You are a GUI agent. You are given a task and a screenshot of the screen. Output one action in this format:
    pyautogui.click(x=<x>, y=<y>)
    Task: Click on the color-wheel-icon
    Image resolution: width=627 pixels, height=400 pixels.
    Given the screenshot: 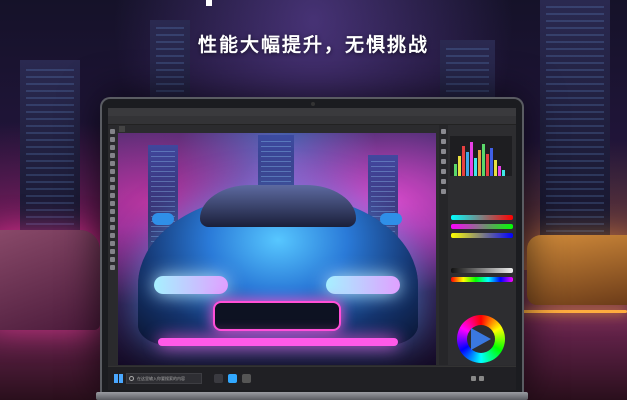 What is the action you would take?
    pyautogui.click(x=481, y=339)
    